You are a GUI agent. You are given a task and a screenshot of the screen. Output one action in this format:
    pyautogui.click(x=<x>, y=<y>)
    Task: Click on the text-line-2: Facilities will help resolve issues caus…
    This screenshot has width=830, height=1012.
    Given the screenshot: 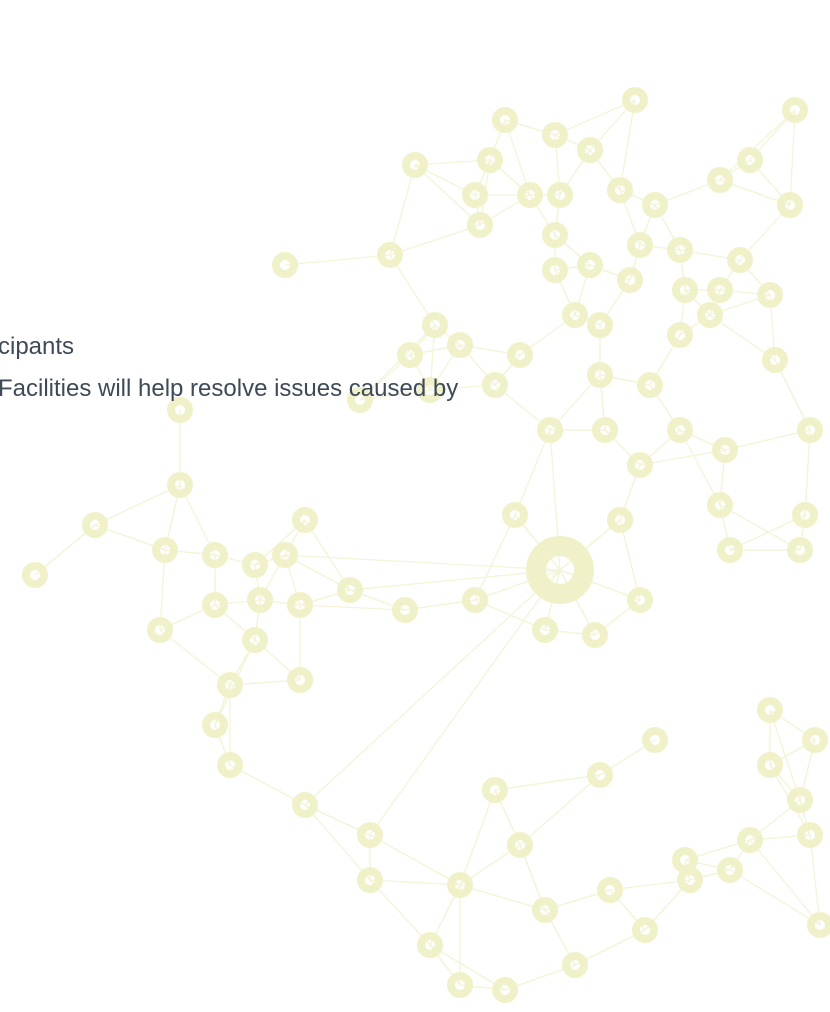 What is the action you would take?
    pyautogui.click(x=229, y=388)
    